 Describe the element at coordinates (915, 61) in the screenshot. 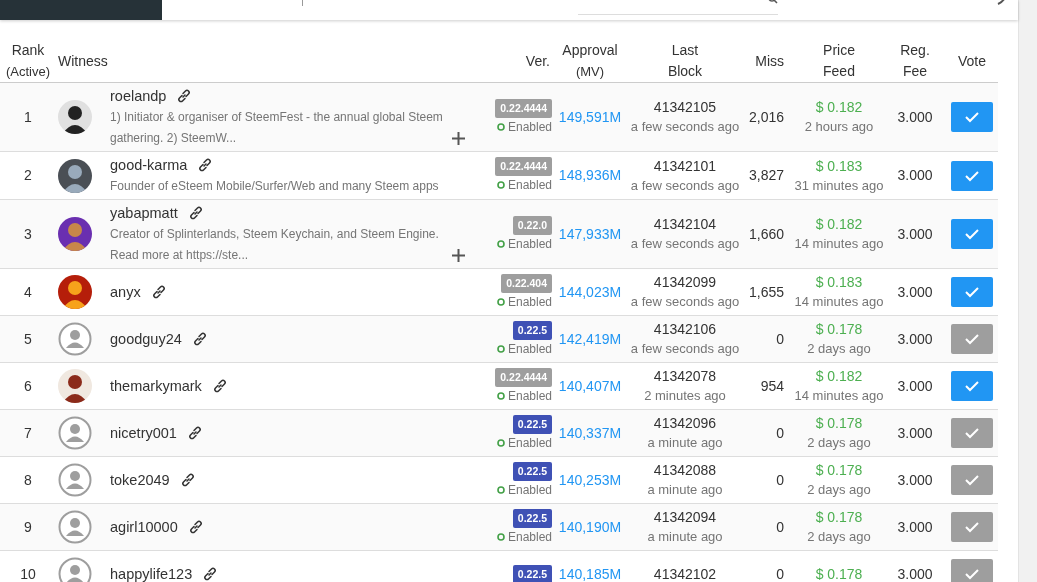

I see `column-header: Reg. Fee` at that location.